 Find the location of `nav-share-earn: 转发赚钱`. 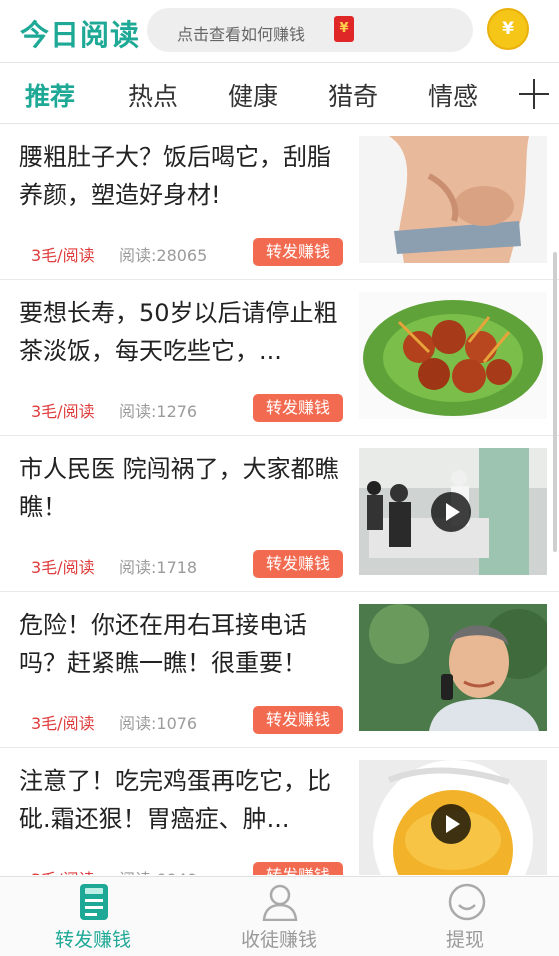

nav-share-earn: 转发赚钱 is located at coordinates (93, 916).